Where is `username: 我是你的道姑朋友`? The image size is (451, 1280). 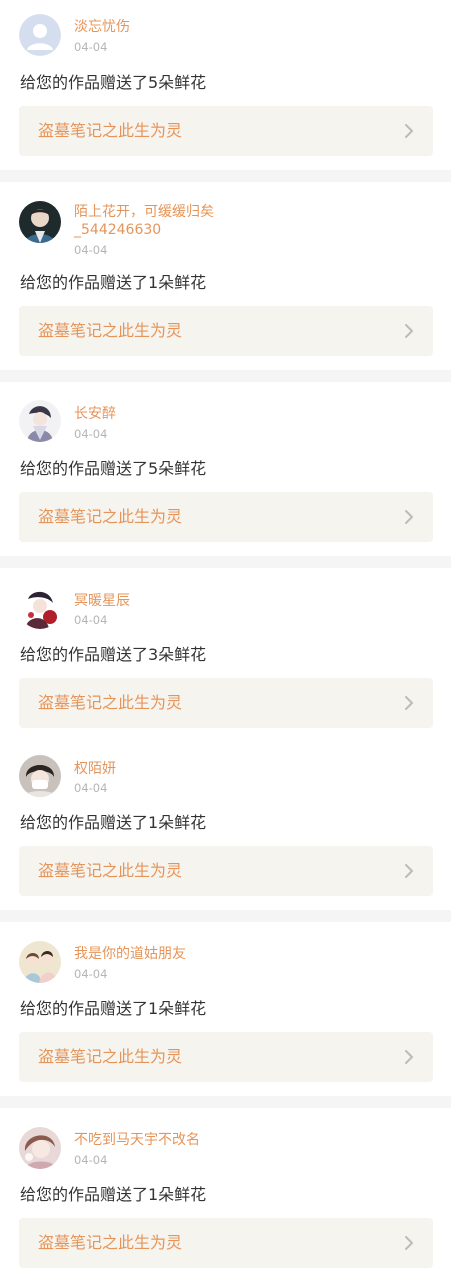 username: 我是你的道姑朋友 is located at coordinates (164, 954).